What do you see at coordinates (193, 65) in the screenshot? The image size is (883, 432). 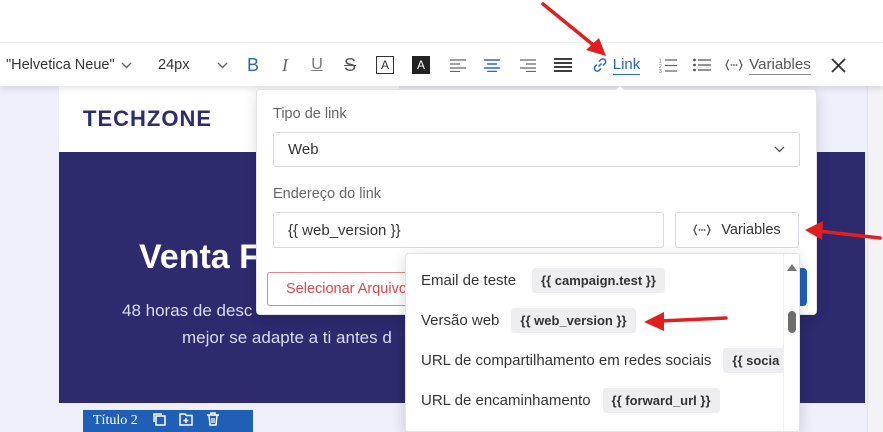 I see `font-size-select: 24px` at bounding box center [193, 65].